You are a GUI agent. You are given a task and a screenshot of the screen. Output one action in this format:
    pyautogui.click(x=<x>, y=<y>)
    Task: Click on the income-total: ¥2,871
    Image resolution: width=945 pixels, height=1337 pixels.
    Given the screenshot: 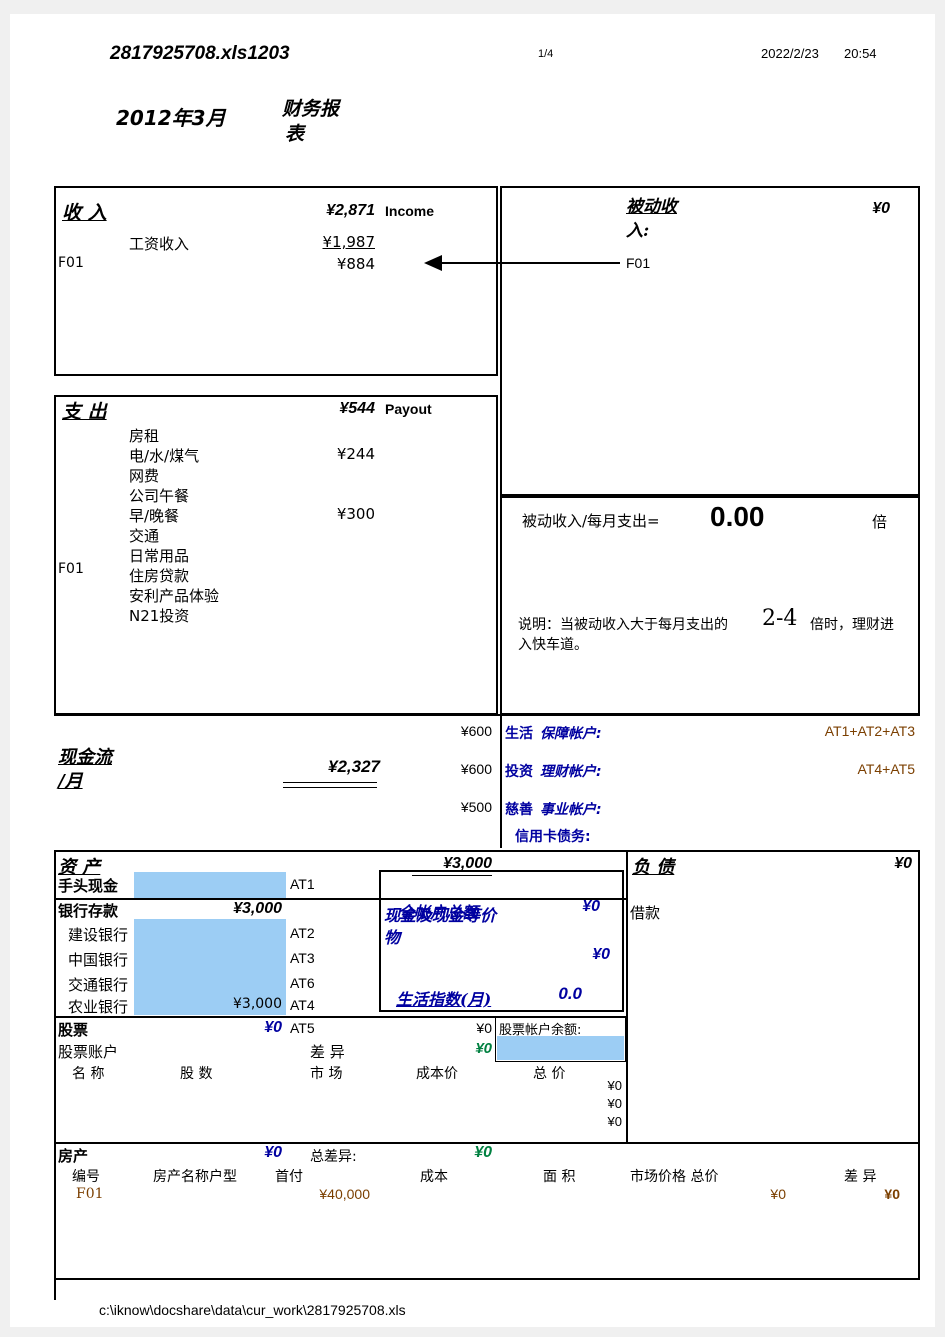 What is the action you would take?
    pyautogui.click(x=350, y=210)
    